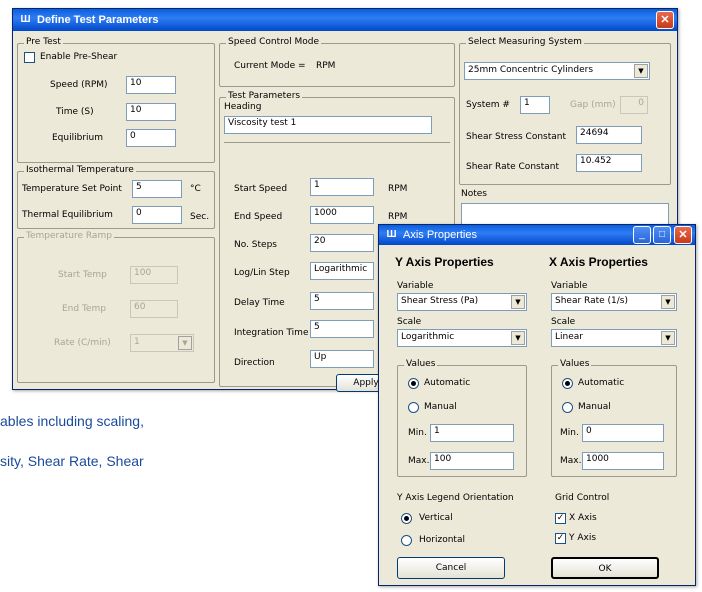 This screenshot has height=592, width=702. I want to click on delay-time-input: 5, so click(342, 301).